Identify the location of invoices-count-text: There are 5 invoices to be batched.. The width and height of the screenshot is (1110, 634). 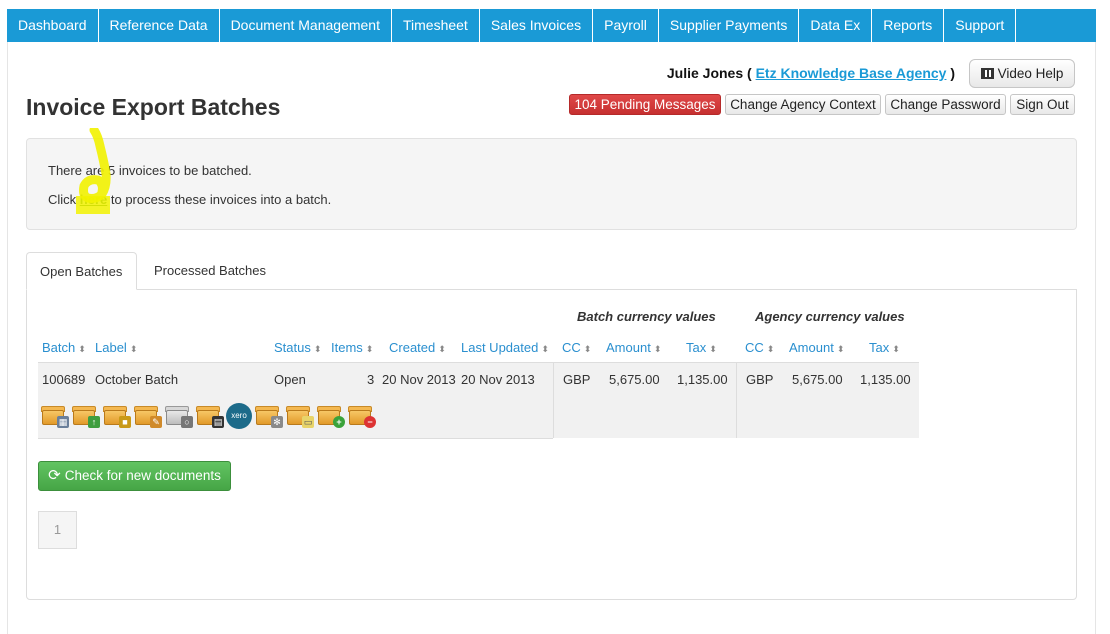
(150, 170).